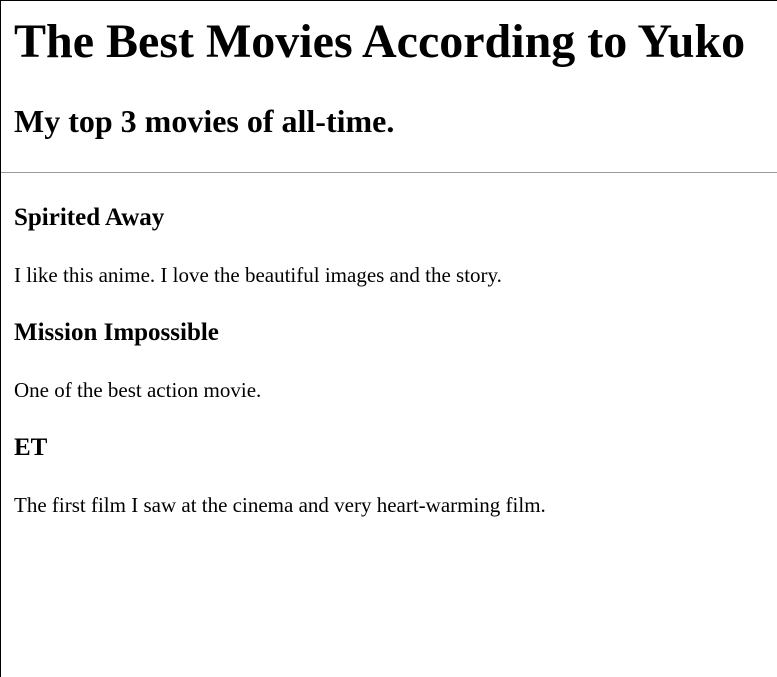 The image size is (777, 677). What do you see at coordinates (380, 41) in the screenshot?
I see `page-title: The Best Movies According to Yuko` at bounding box center [380, 41].